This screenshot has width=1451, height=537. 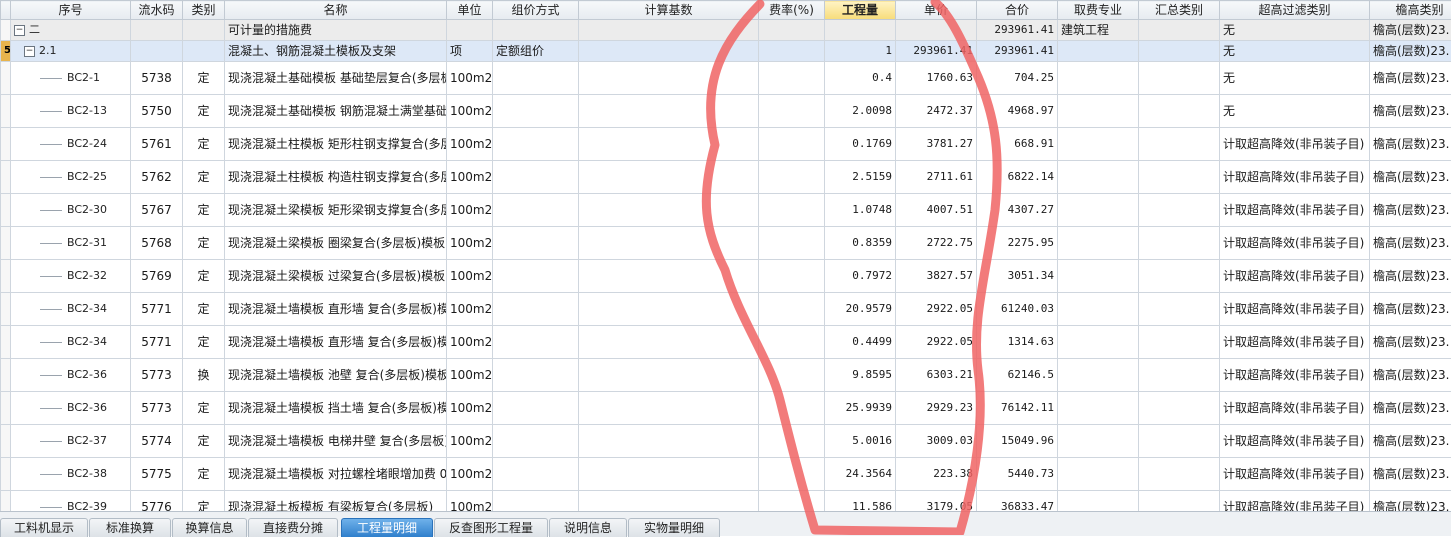 What do you see at coordinates (1017, 342) in the screenshot?
I see `total-cell: 1314.63` at bounding box center [1017, 342].